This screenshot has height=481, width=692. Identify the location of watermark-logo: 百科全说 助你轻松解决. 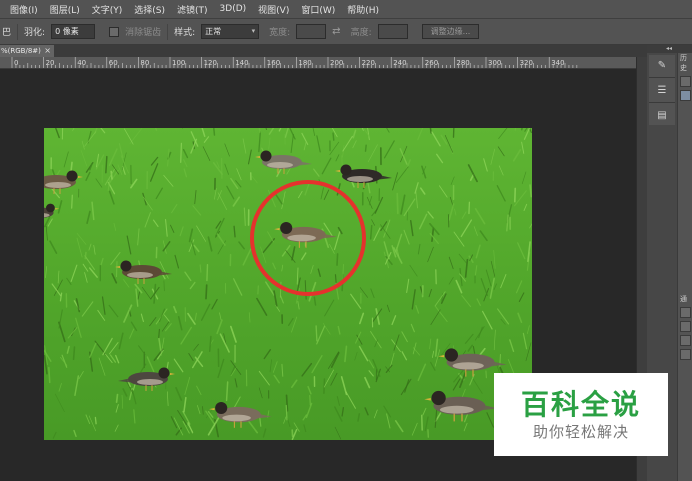
(581, 414).